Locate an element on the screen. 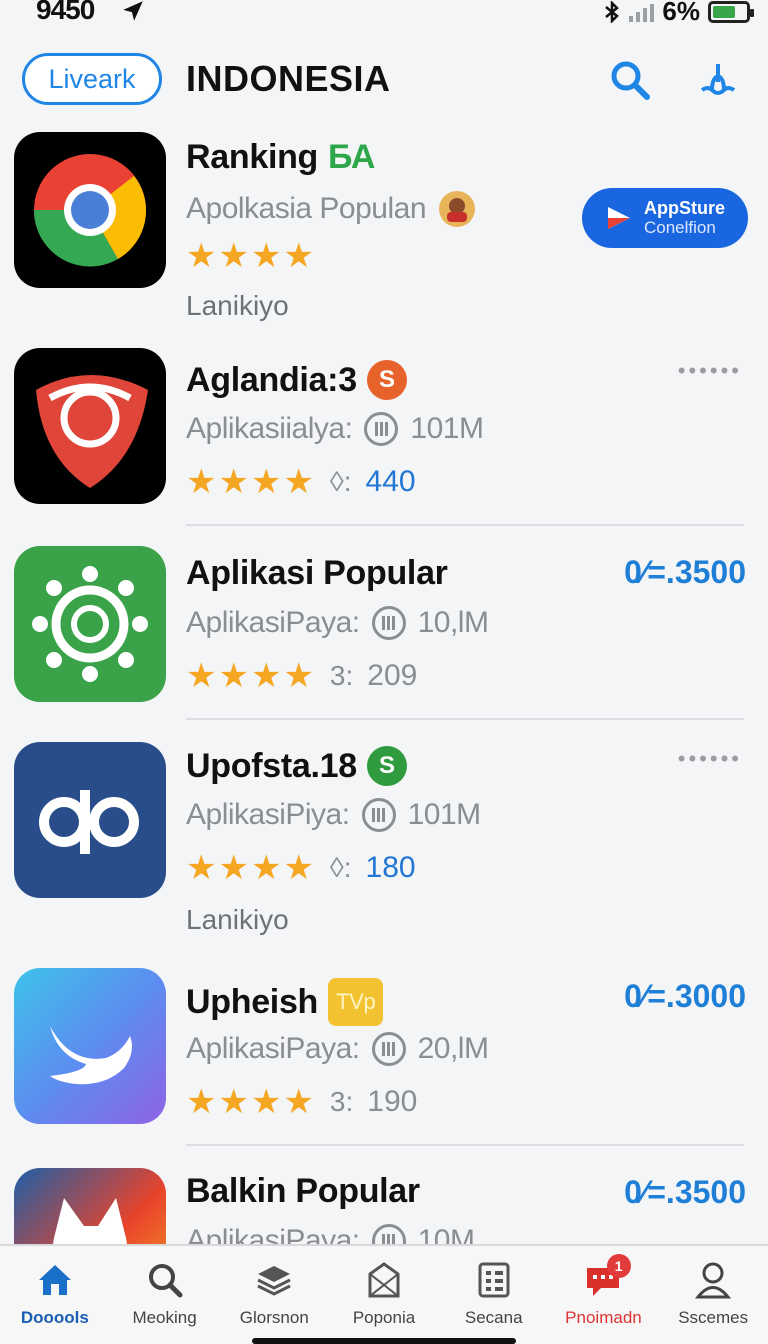 This screenshot has width=768, height=1344. app-subtitle: AplikasiPiya: 101M is located at coordinates (333, 815).